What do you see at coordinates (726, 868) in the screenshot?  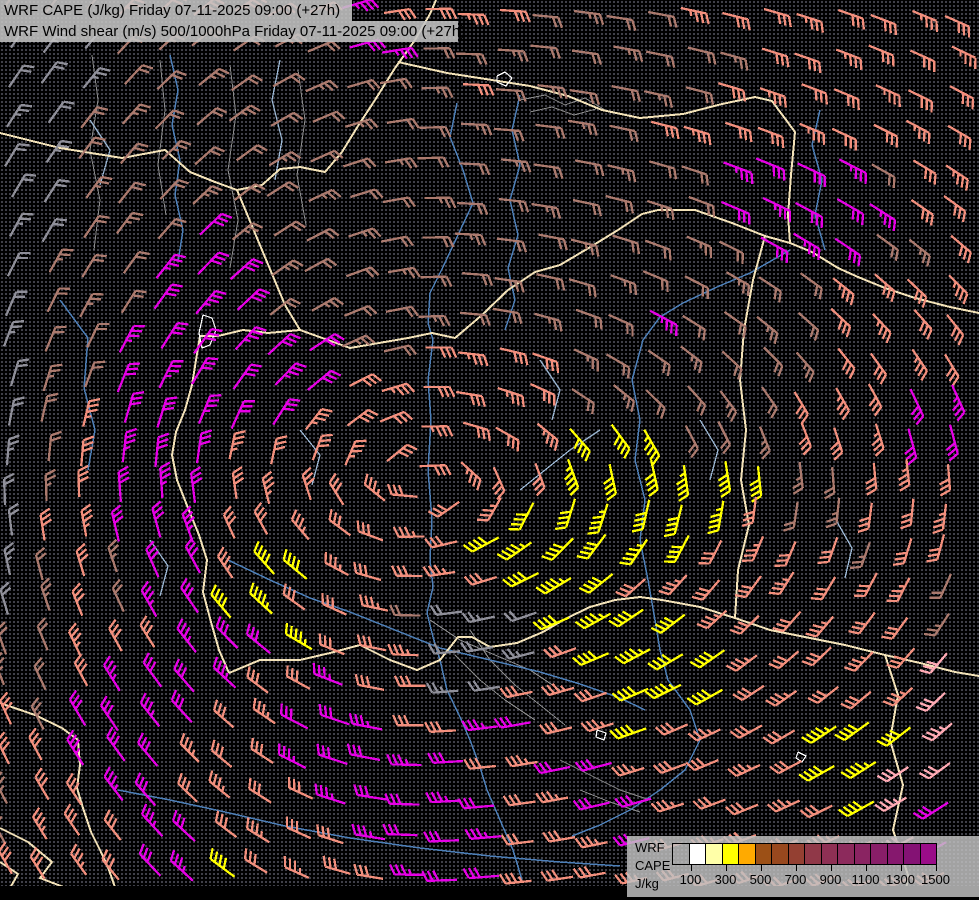 I see `legend-tick-mark` at bounding box center [726, 868].